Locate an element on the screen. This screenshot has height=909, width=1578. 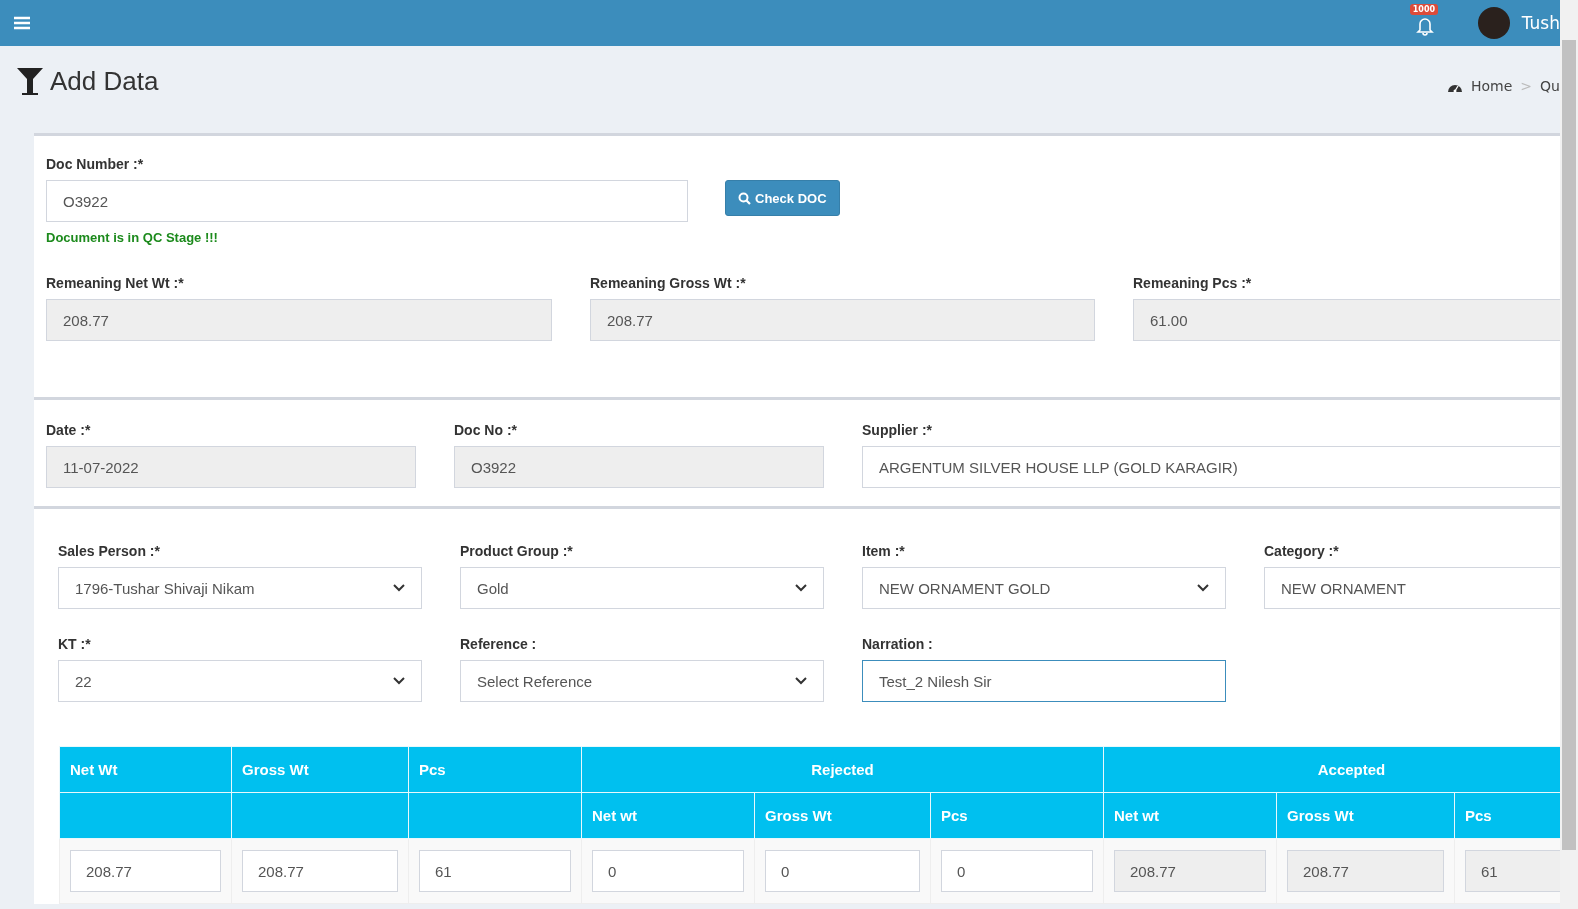
page-title: Add Data is located at coordinates (104, 81).